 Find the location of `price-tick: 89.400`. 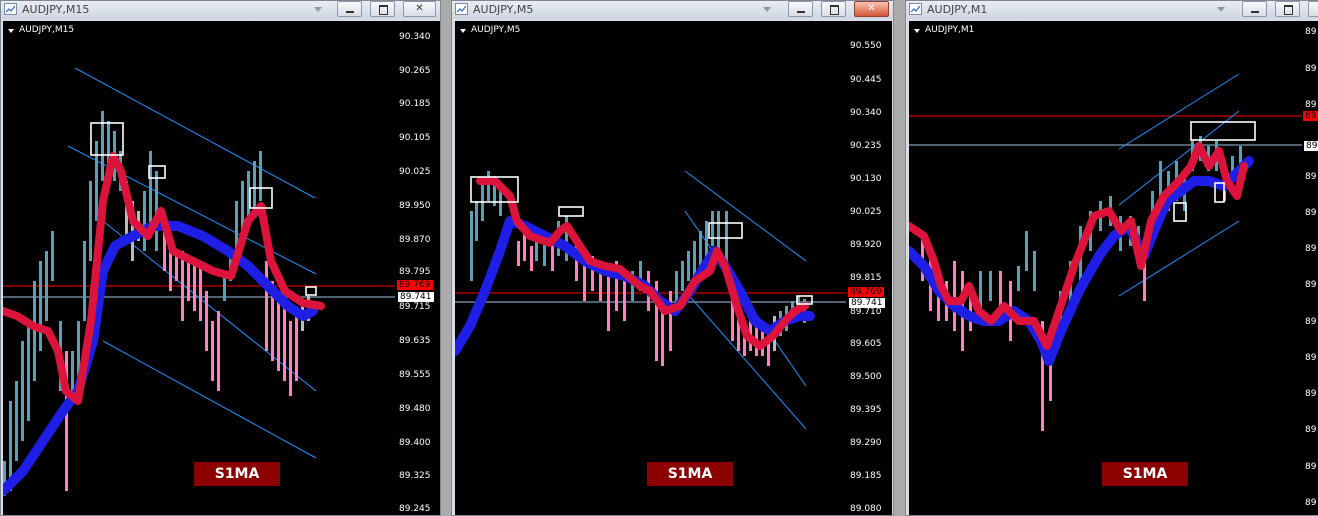

price-tick: 89.400 is located at coordinates (415, 443).